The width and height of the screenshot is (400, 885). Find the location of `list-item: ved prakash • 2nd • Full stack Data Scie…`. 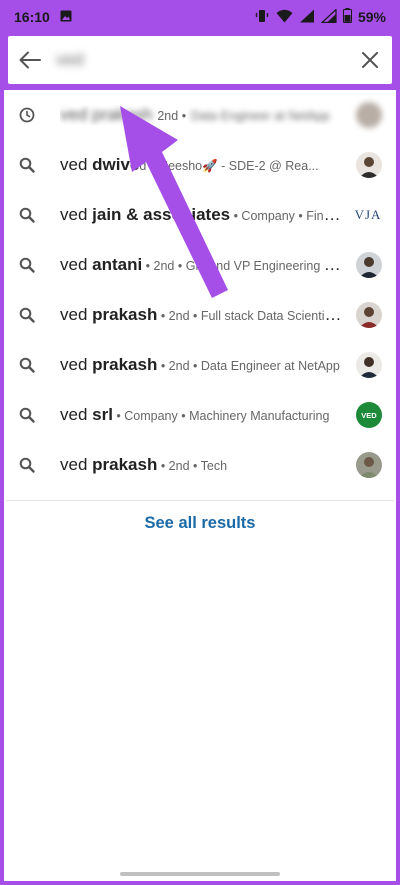

list-item: ved prakash • 2nd • Full stack Data Scie… is located at coordinates (200, 315).